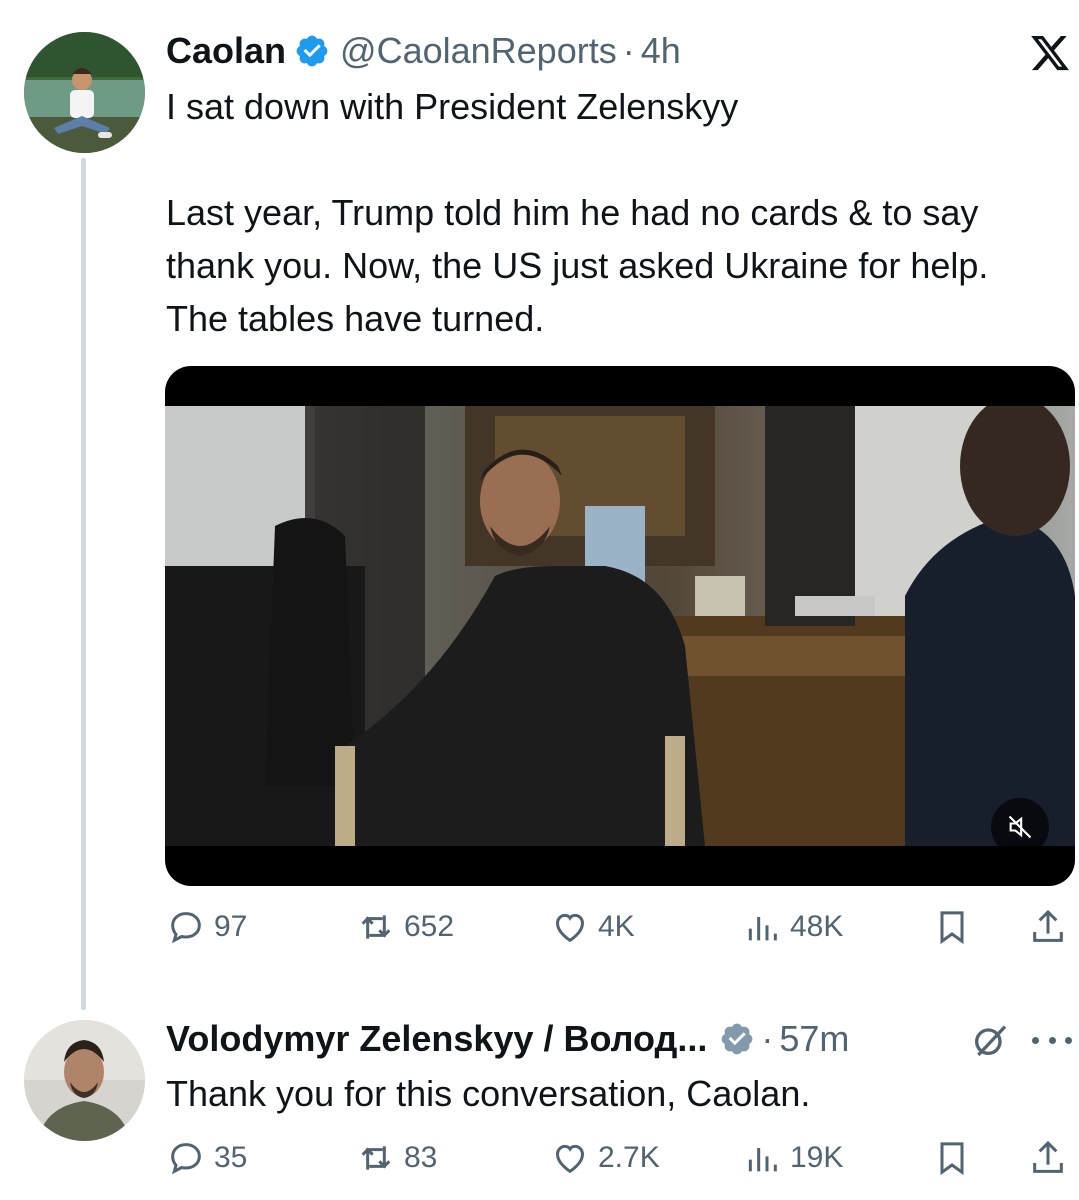 Image resolution: width=1079 pixels, height=1200 pixels. What do you see at coordinates (817, 1157) in the screenshot?
I see `views-count: 19K` at bounding box center [817, 1157].